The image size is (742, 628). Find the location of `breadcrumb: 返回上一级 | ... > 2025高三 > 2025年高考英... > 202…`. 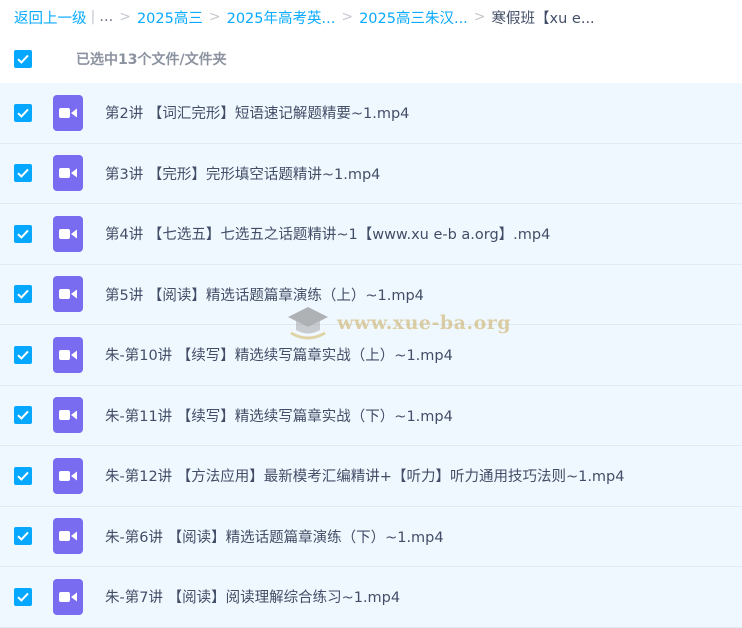

breadcrumb: 返回上一级 | ... > 2025高三 > 2025年高考英... > 202… is located at coordinates (371, 17).